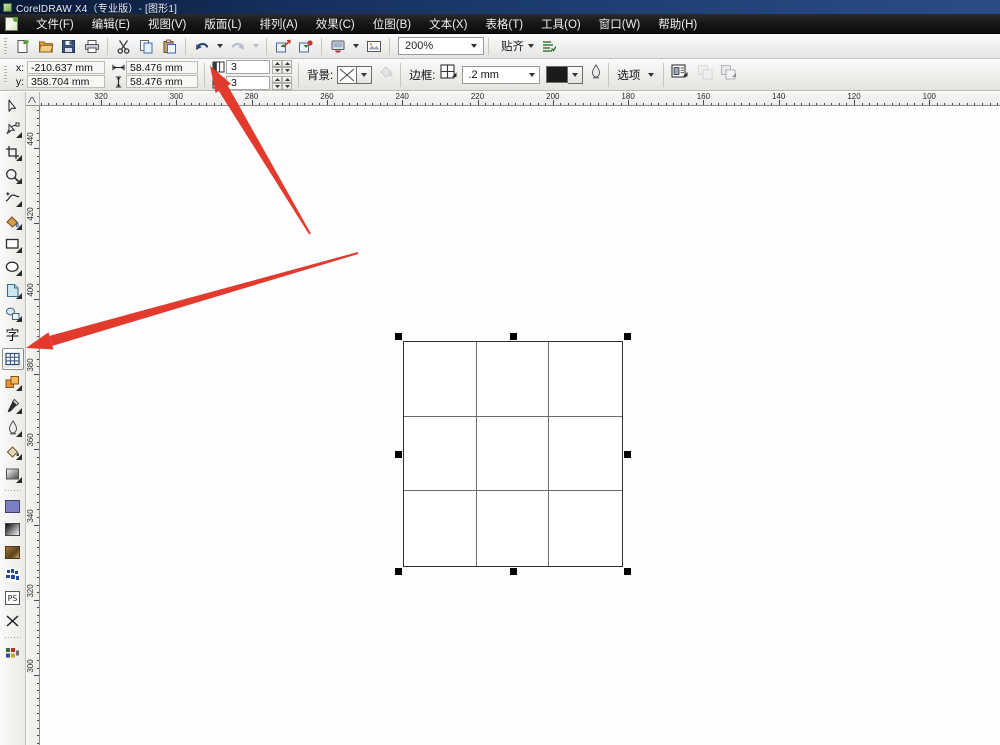 This screenshot has width=1000, height=745. What do you see at coordinates (392, 24) in the screenshot?
I see `menu-bitmaps: 位图(B)` at bounding box center [392, 24].